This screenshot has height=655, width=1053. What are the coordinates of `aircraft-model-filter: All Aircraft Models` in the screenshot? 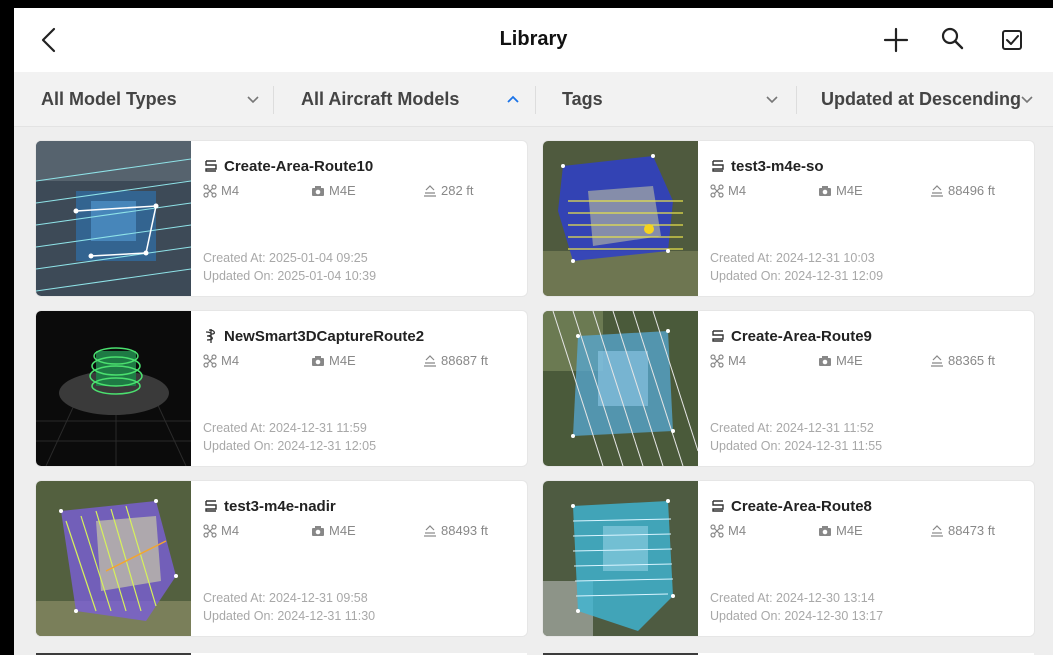 It's located at (418, 99).